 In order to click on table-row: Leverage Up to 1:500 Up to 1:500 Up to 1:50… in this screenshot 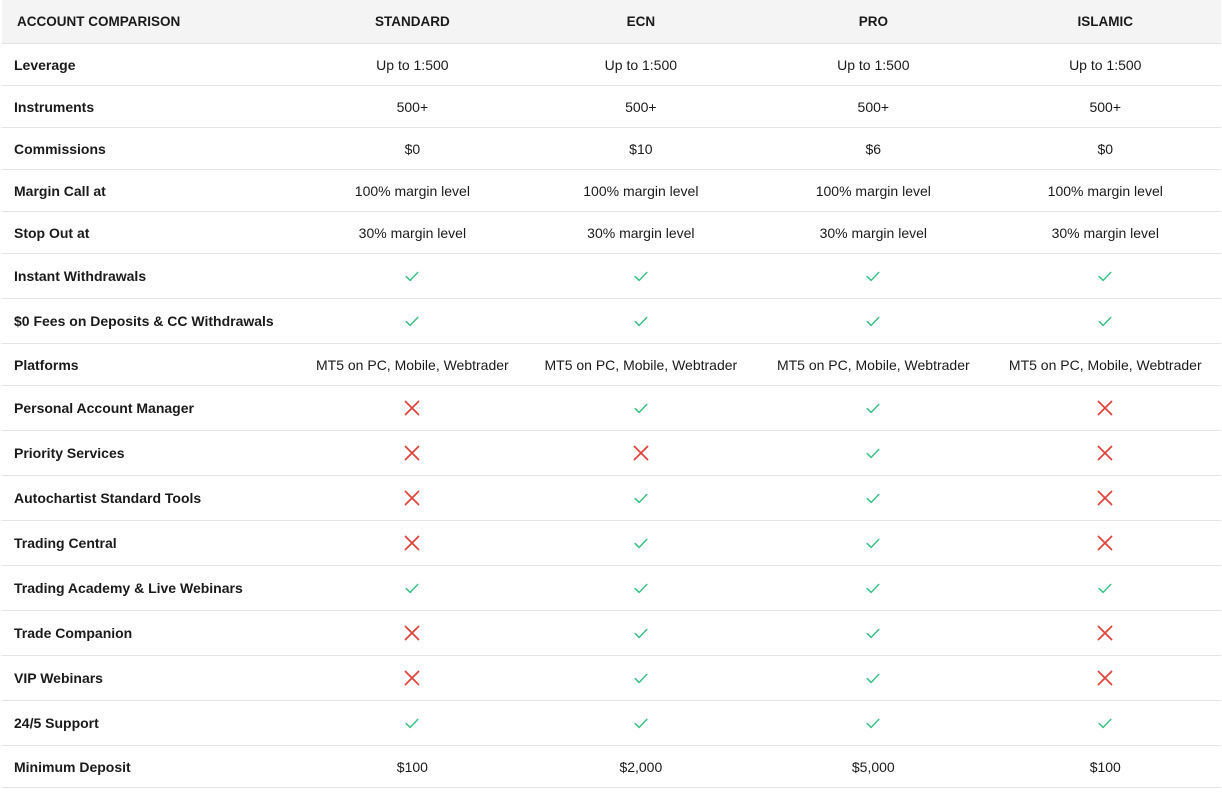, I will do `click(611, 65)`.